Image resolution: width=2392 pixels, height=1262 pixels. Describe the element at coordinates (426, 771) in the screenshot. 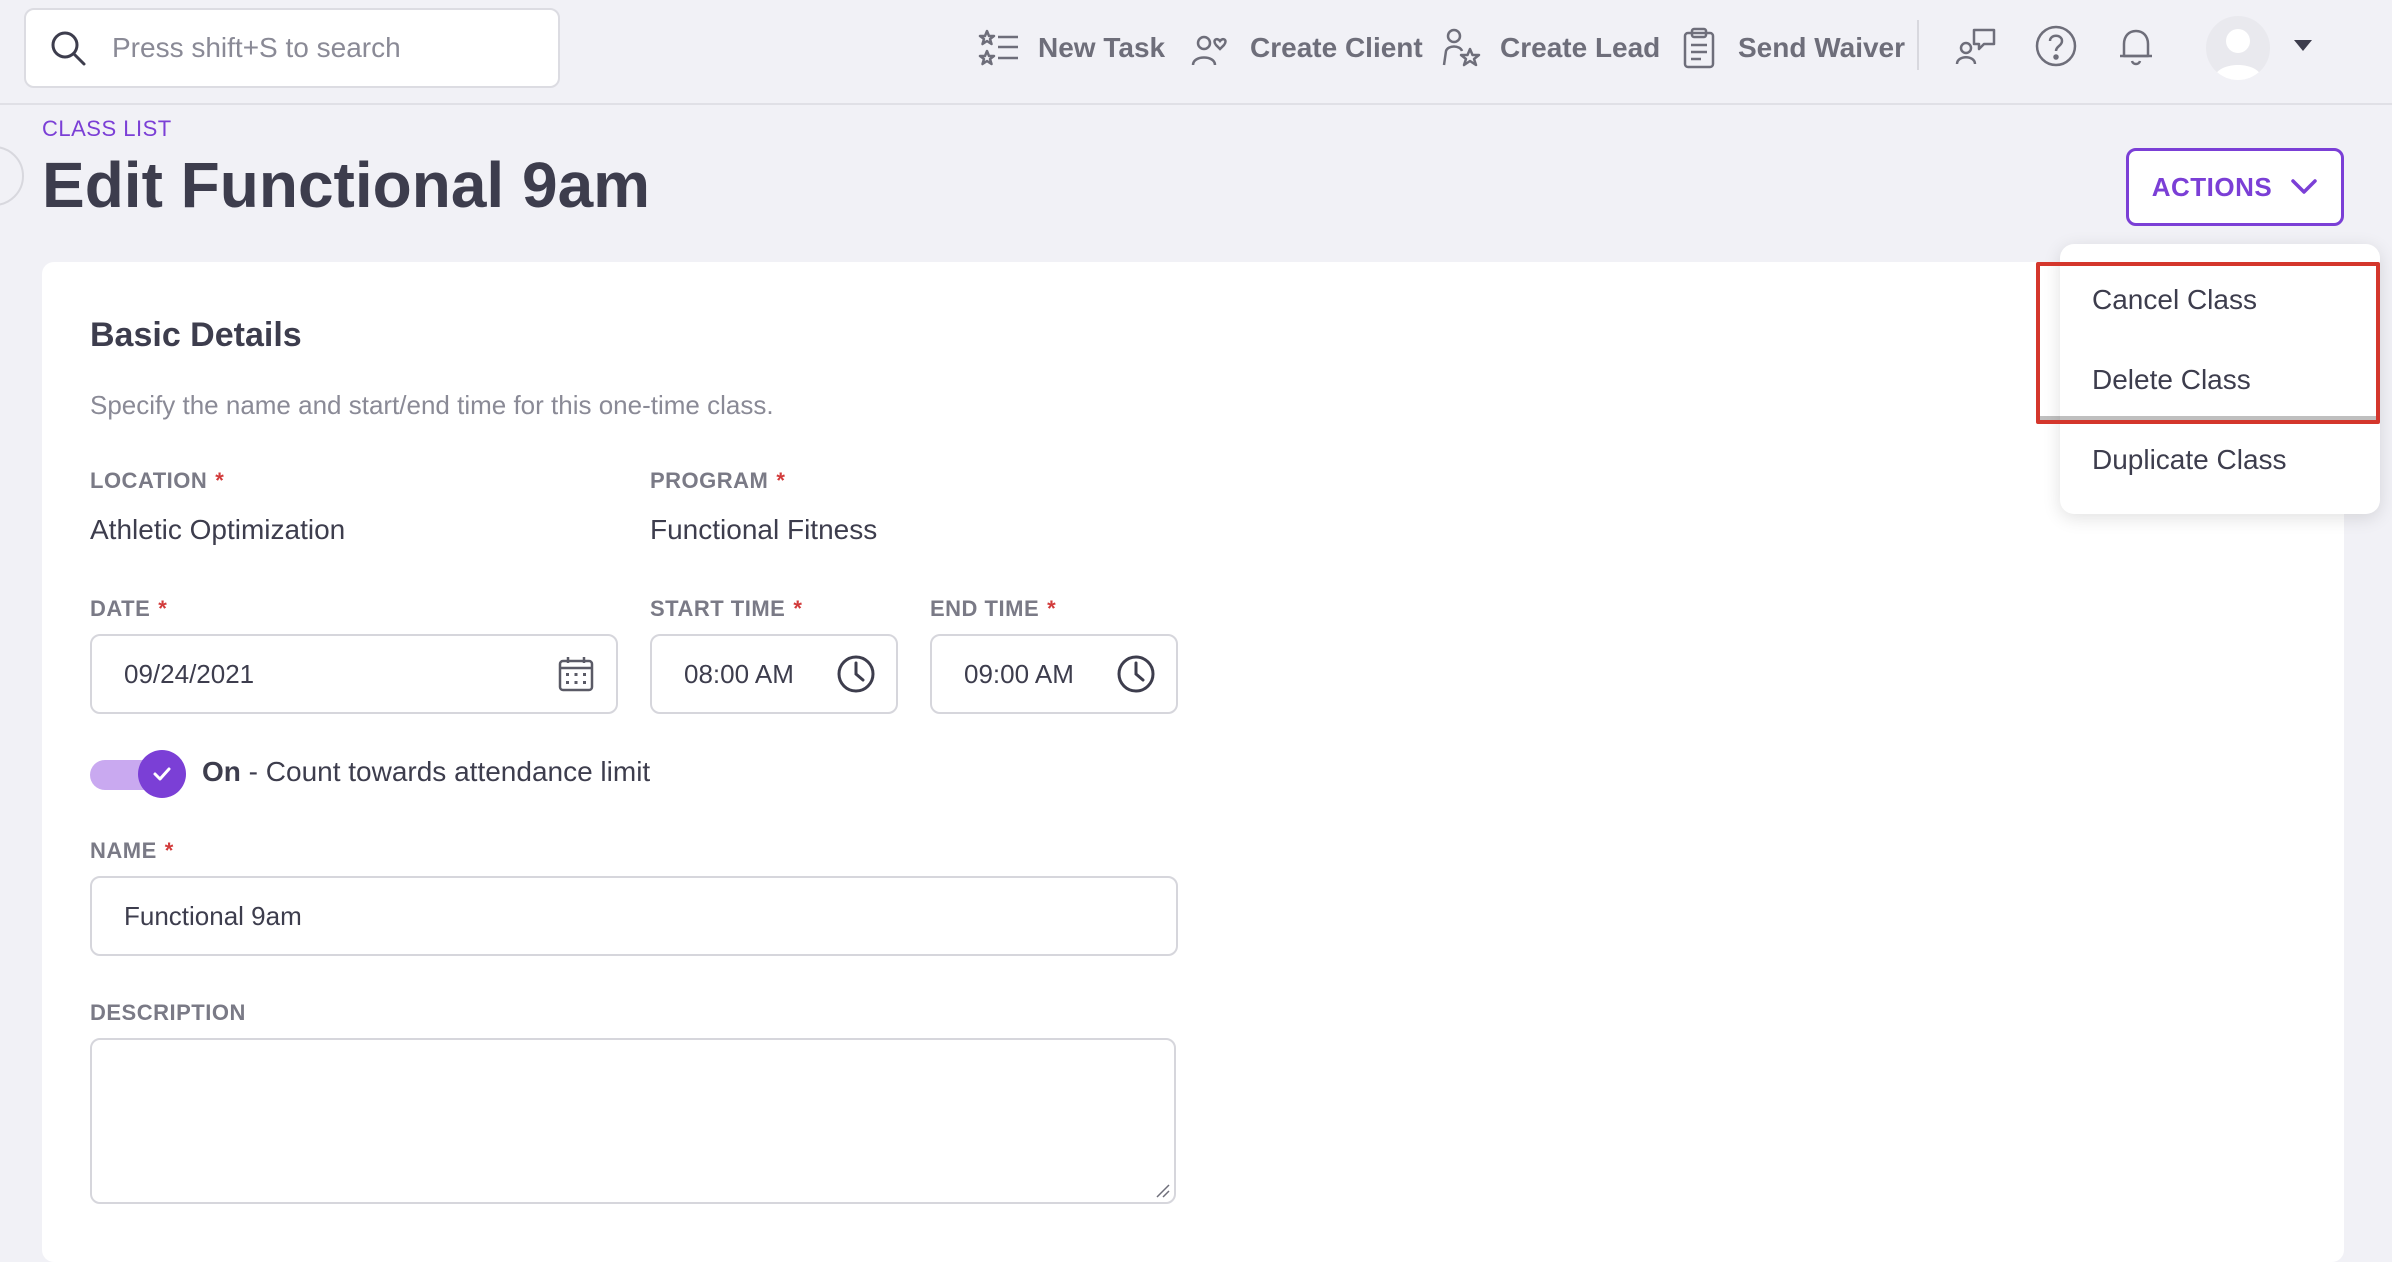

I see `attendance-limit-text: On - Count towards attendance limit` at that location.